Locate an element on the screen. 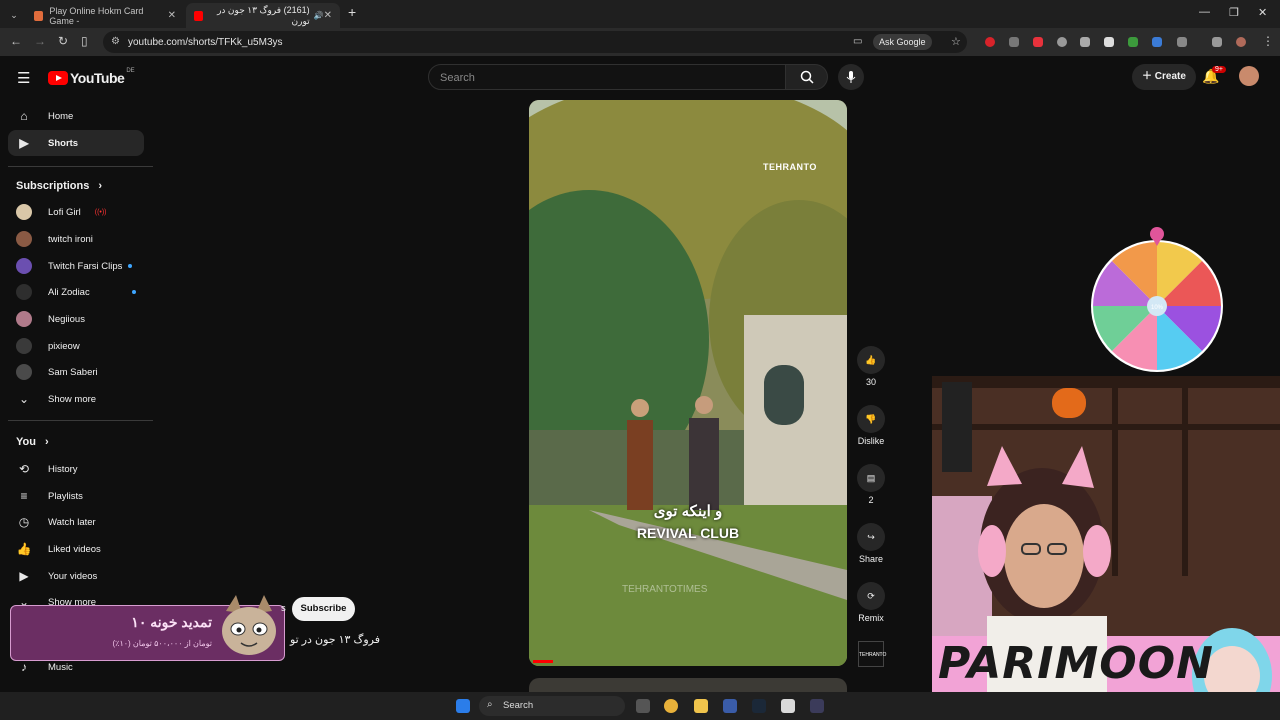 The image size is (1280, 720). voice-search-button is located at coordinates (851, 77).